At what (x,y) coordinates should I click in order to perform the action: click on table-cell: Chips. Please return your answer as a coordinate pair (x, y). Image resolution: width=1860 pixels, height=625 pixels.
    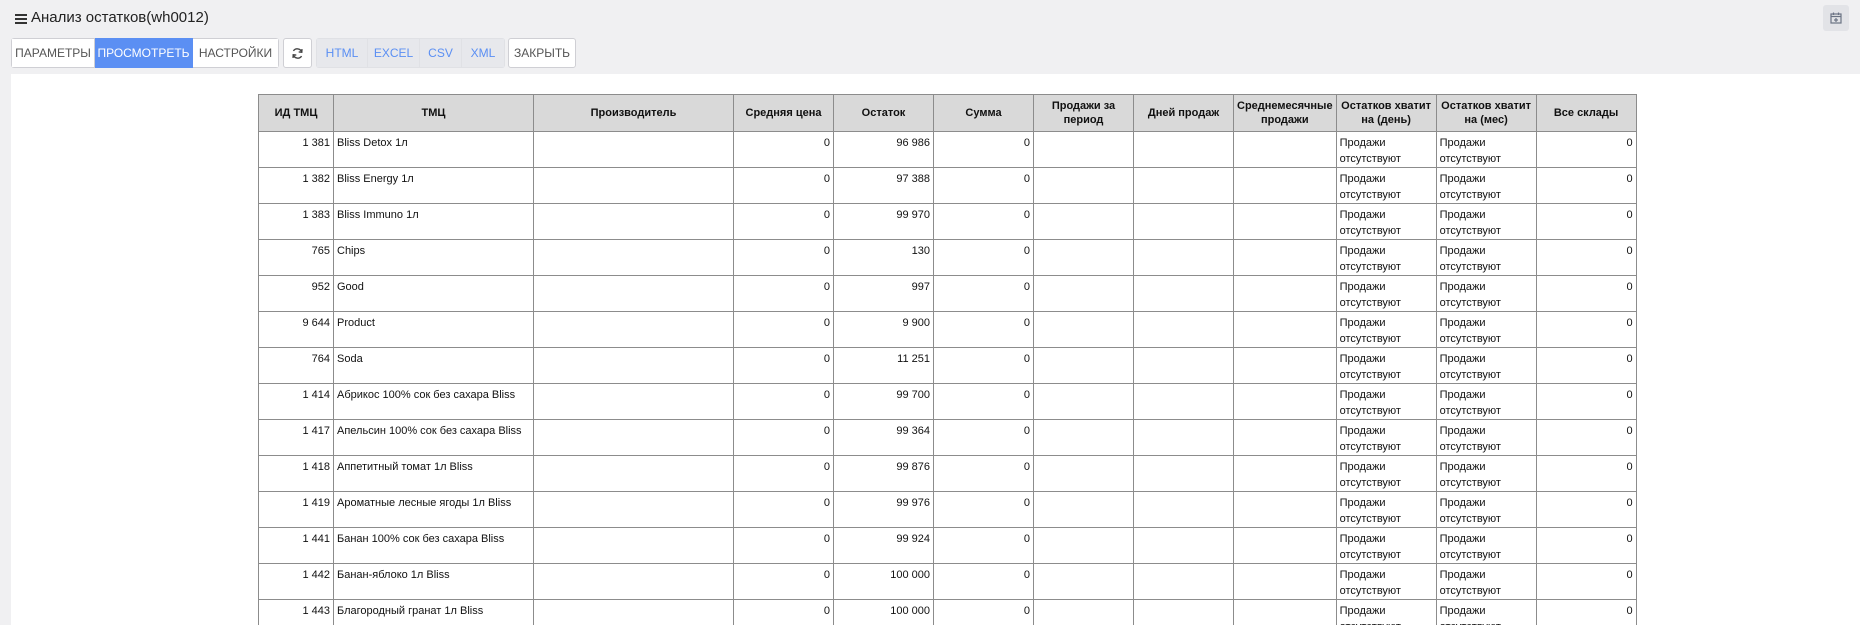
    Looking at the image, I should click on (433, 257).